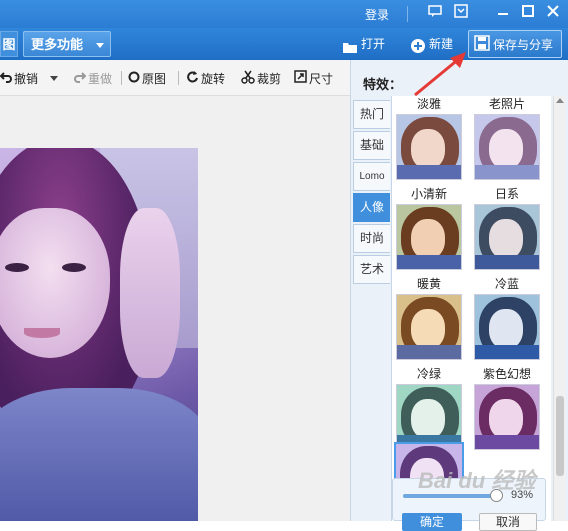  Describe the element at coordinates (100, 45) in the screenshot. I see `chevron-down-icon` at that location.